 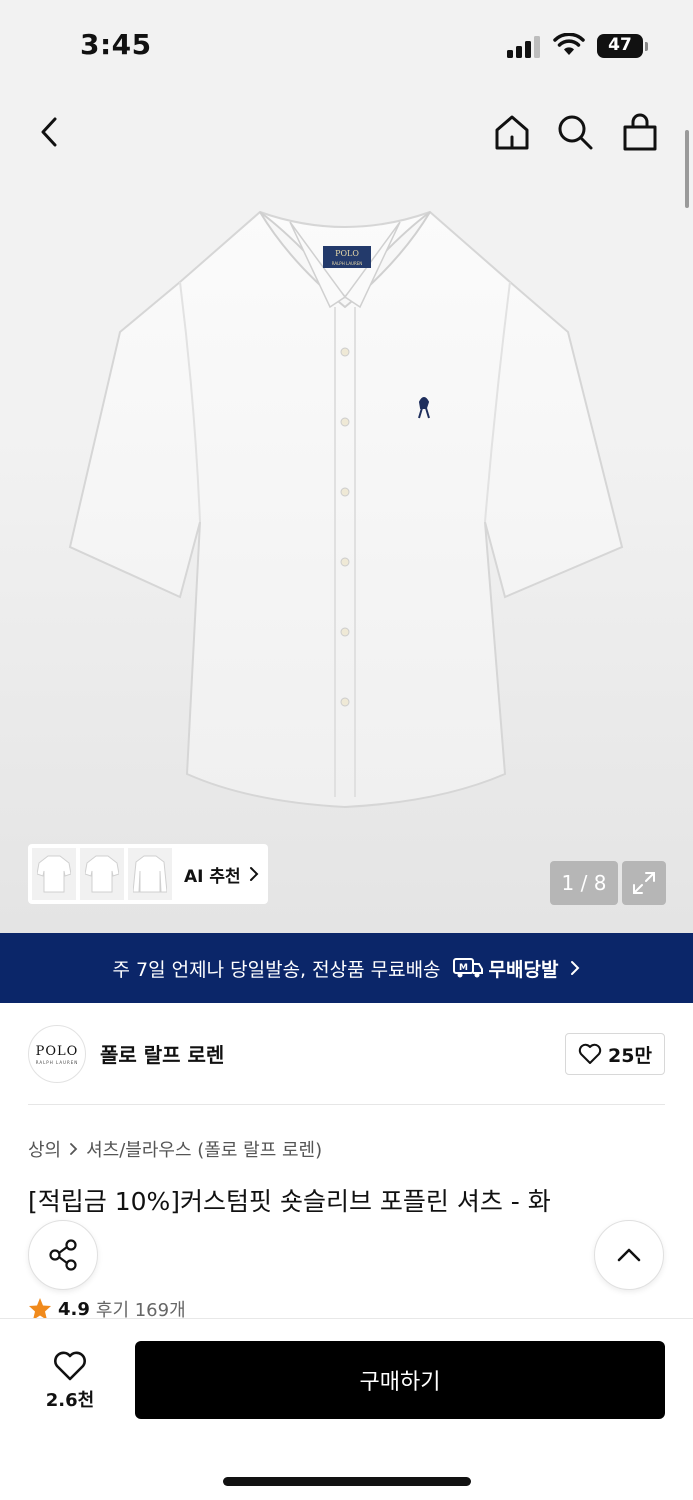 I want to click on scroll-top-button, so click(x=629, y=1255).